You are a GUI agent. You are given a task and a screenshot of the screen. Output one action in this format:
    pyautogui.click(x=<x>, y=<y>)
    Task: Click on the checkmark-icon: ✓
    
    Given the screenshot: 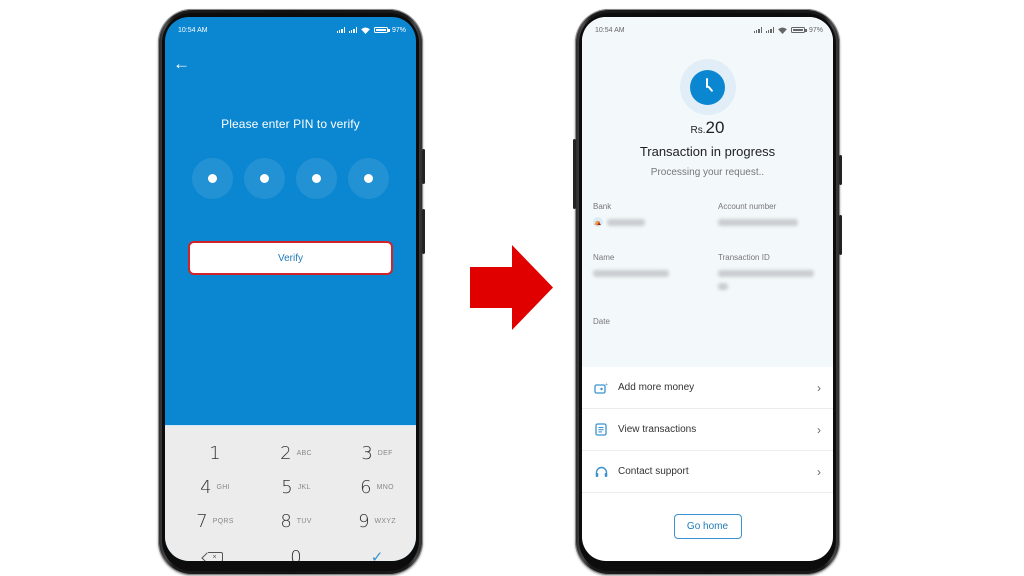 What is the action you would take?
    pyautogui.click(x=377, y=554)
    